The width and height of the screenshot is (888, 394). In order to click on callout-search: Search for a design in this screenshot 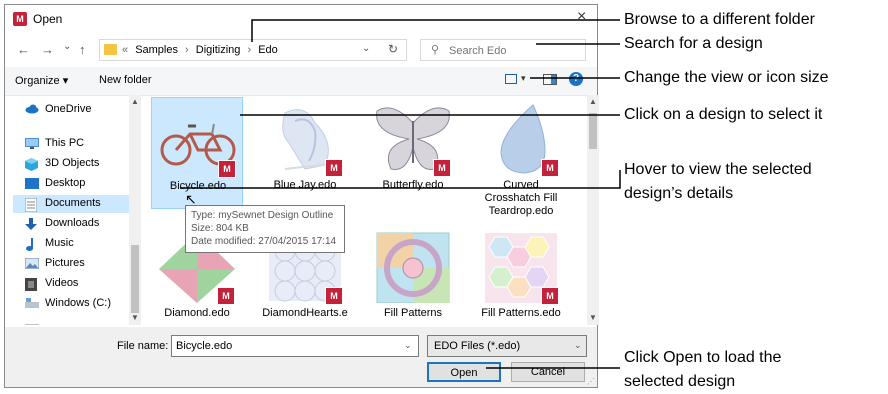, I will do `click(693, 43)`.